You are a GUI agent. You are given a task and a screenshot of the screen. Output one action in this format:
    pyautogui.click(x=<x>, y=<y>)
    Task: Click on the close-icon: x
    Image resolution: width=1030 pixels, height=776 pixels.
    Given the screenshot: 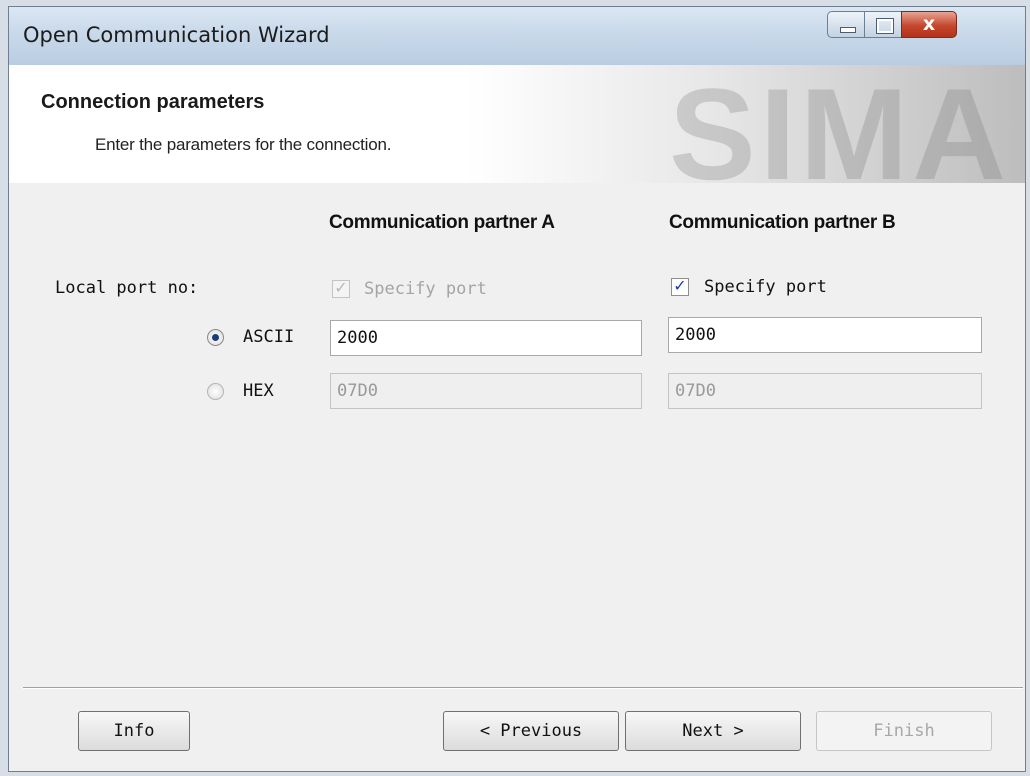 What is the action you would take?
    pyautogui.click(x=929, y=24)
    